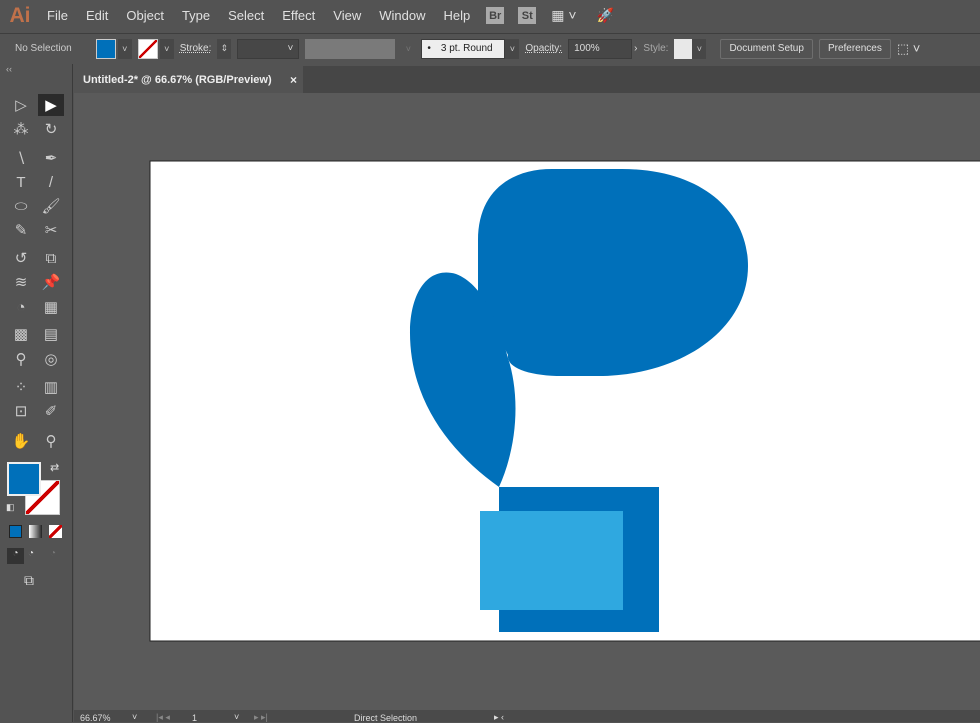 The width and height of the screenshot is (980, 723). What do you see at coordinates (21, 411) in the screenshot?
I see `artboard-tool-icon: ⊡` at bounding box center [21, 411].